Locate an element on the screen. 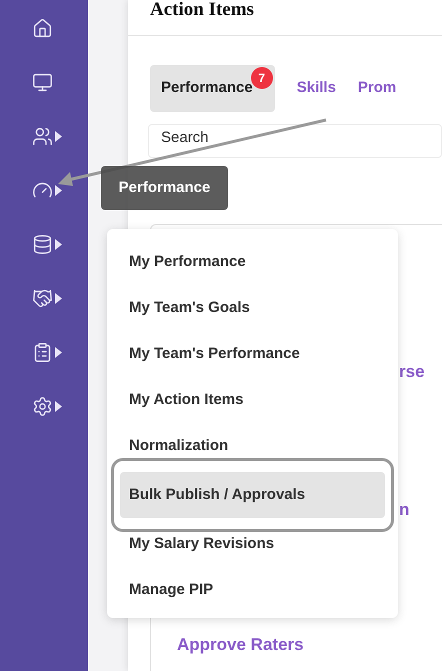 This screenshot has width=442, height=671. menu-item: Normalization is located at coordinates (252, 446).